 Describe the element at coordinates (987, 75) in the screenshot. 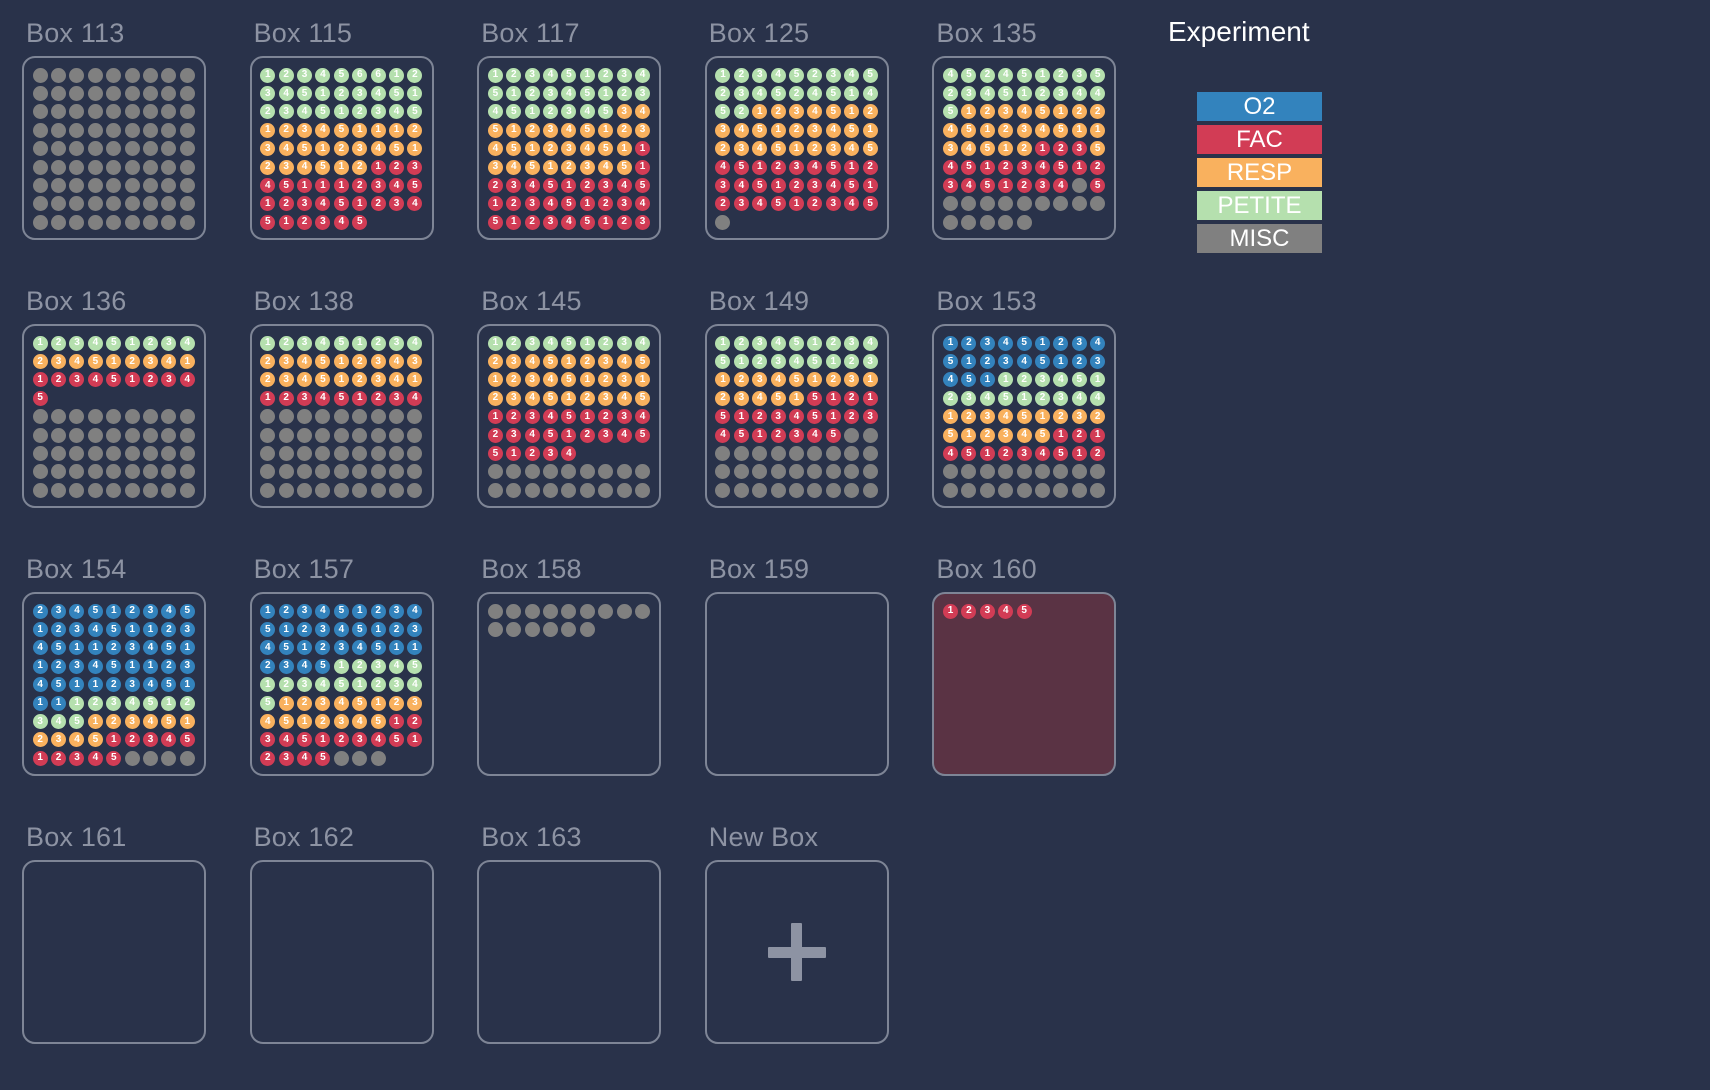

I see `tube-petite: 2` at that location.